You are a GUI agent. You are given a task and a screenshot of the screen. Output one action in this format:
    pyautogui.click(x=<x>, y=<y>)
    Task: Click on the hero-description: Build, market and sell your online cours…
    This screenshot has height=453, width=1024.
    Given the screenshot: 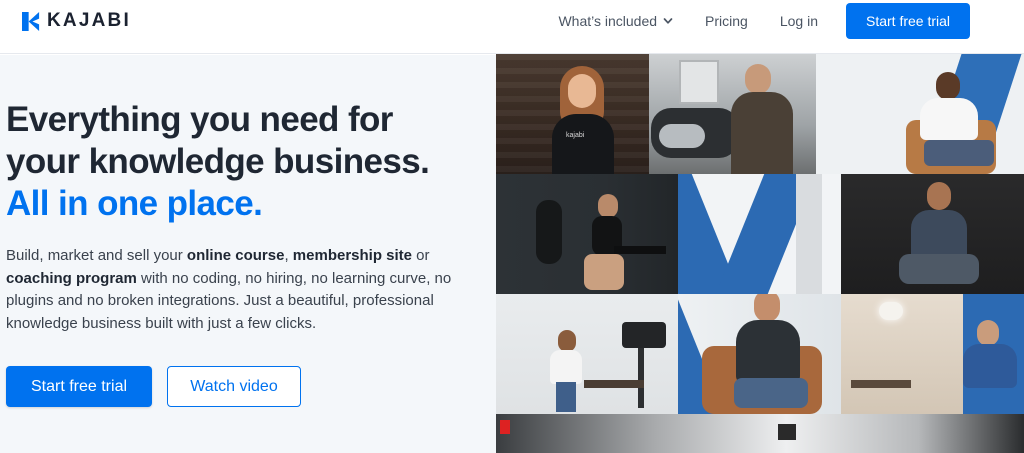 What is the action you would take?
    pyautogui.click(x=241, y=290)
    